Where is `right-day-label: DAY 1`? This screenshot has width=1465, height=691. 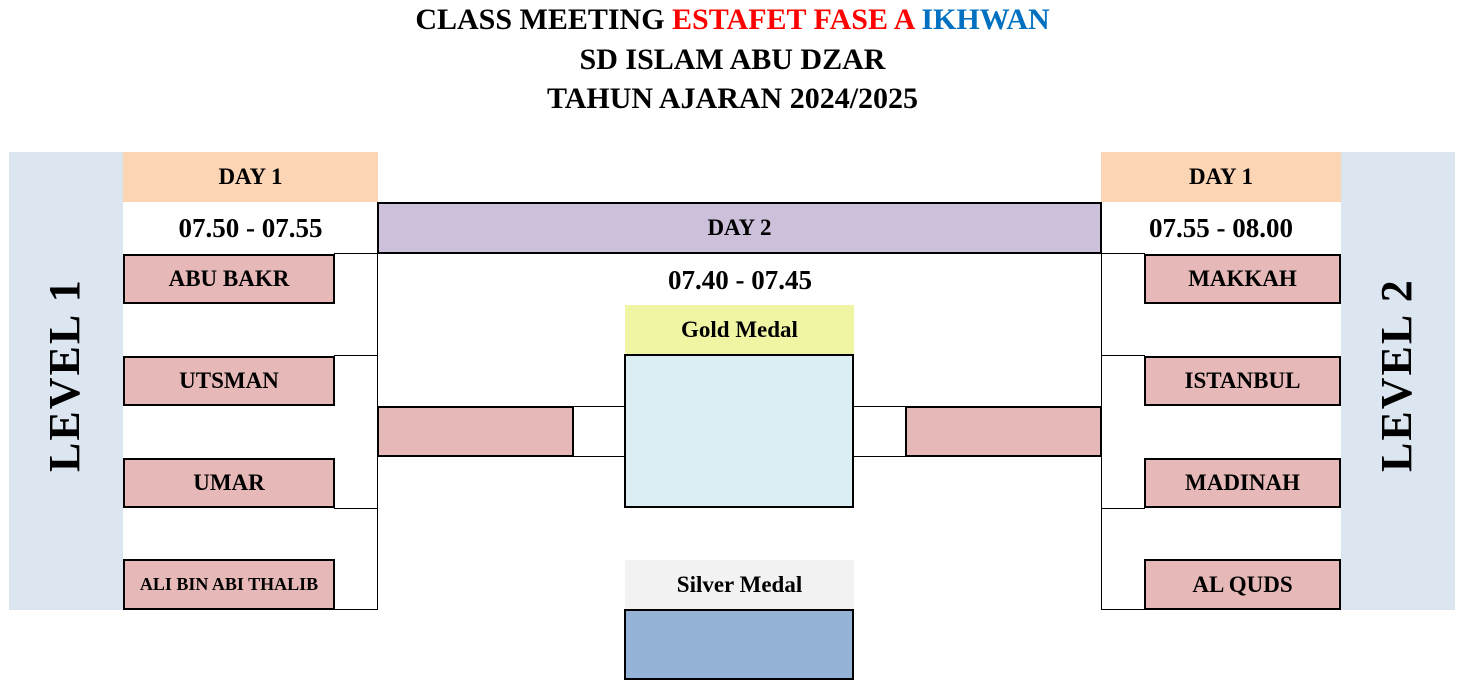 right-day-label: DAY 1 is located at coordinates (1221, 177).